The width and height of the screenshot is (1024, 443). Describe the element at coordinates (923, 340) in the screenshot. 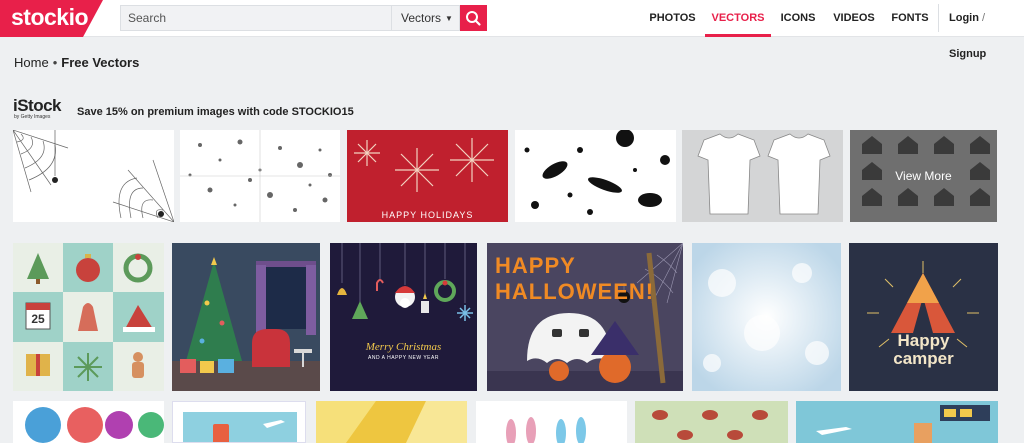

I see `camper-title-line1: Happy` at that location.